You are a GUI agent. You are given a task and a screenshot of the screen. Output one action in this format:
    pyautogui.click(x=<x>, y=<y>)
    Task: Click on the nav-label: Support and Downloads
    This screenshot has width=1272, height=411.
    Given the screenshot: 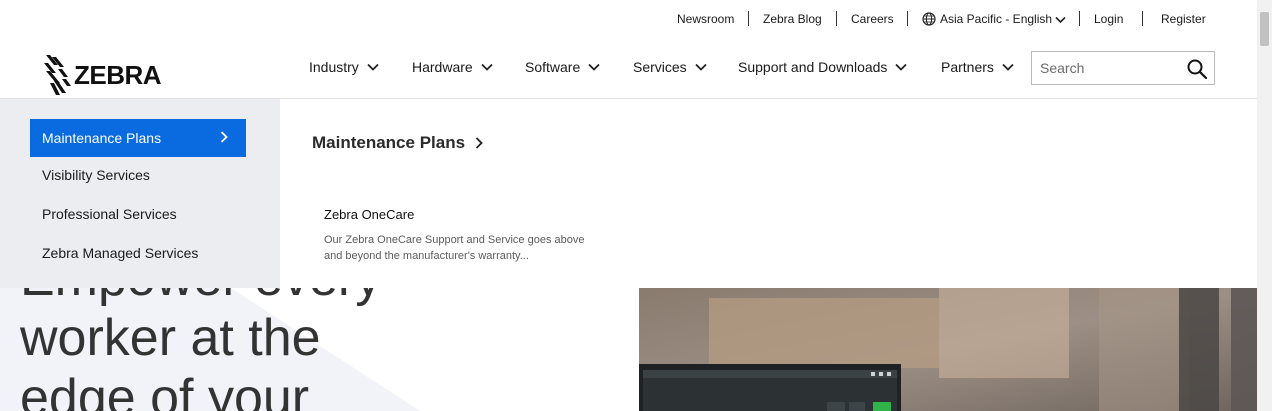 What is the action you would take?
    pyautogui.click(x=813, y=67)
    